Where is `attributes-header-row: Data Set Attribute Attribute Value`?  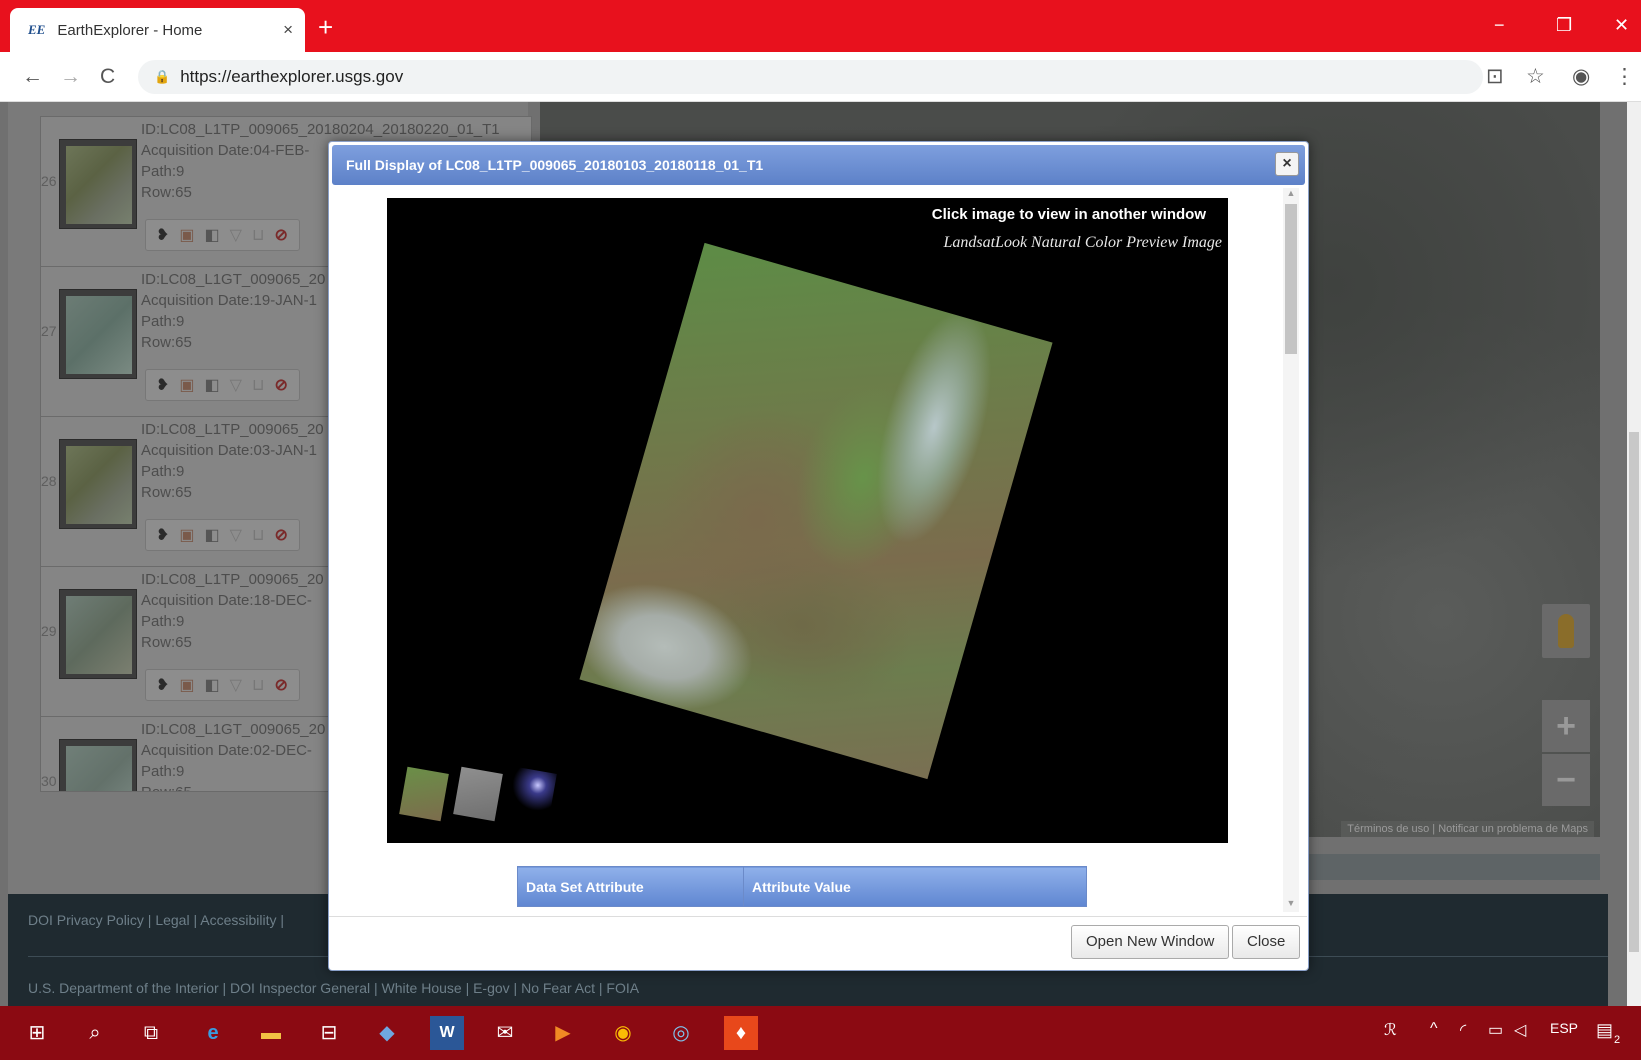 attributes-header-row: Data Set Attribute Attribute Value is located at coordinates (802, 886).